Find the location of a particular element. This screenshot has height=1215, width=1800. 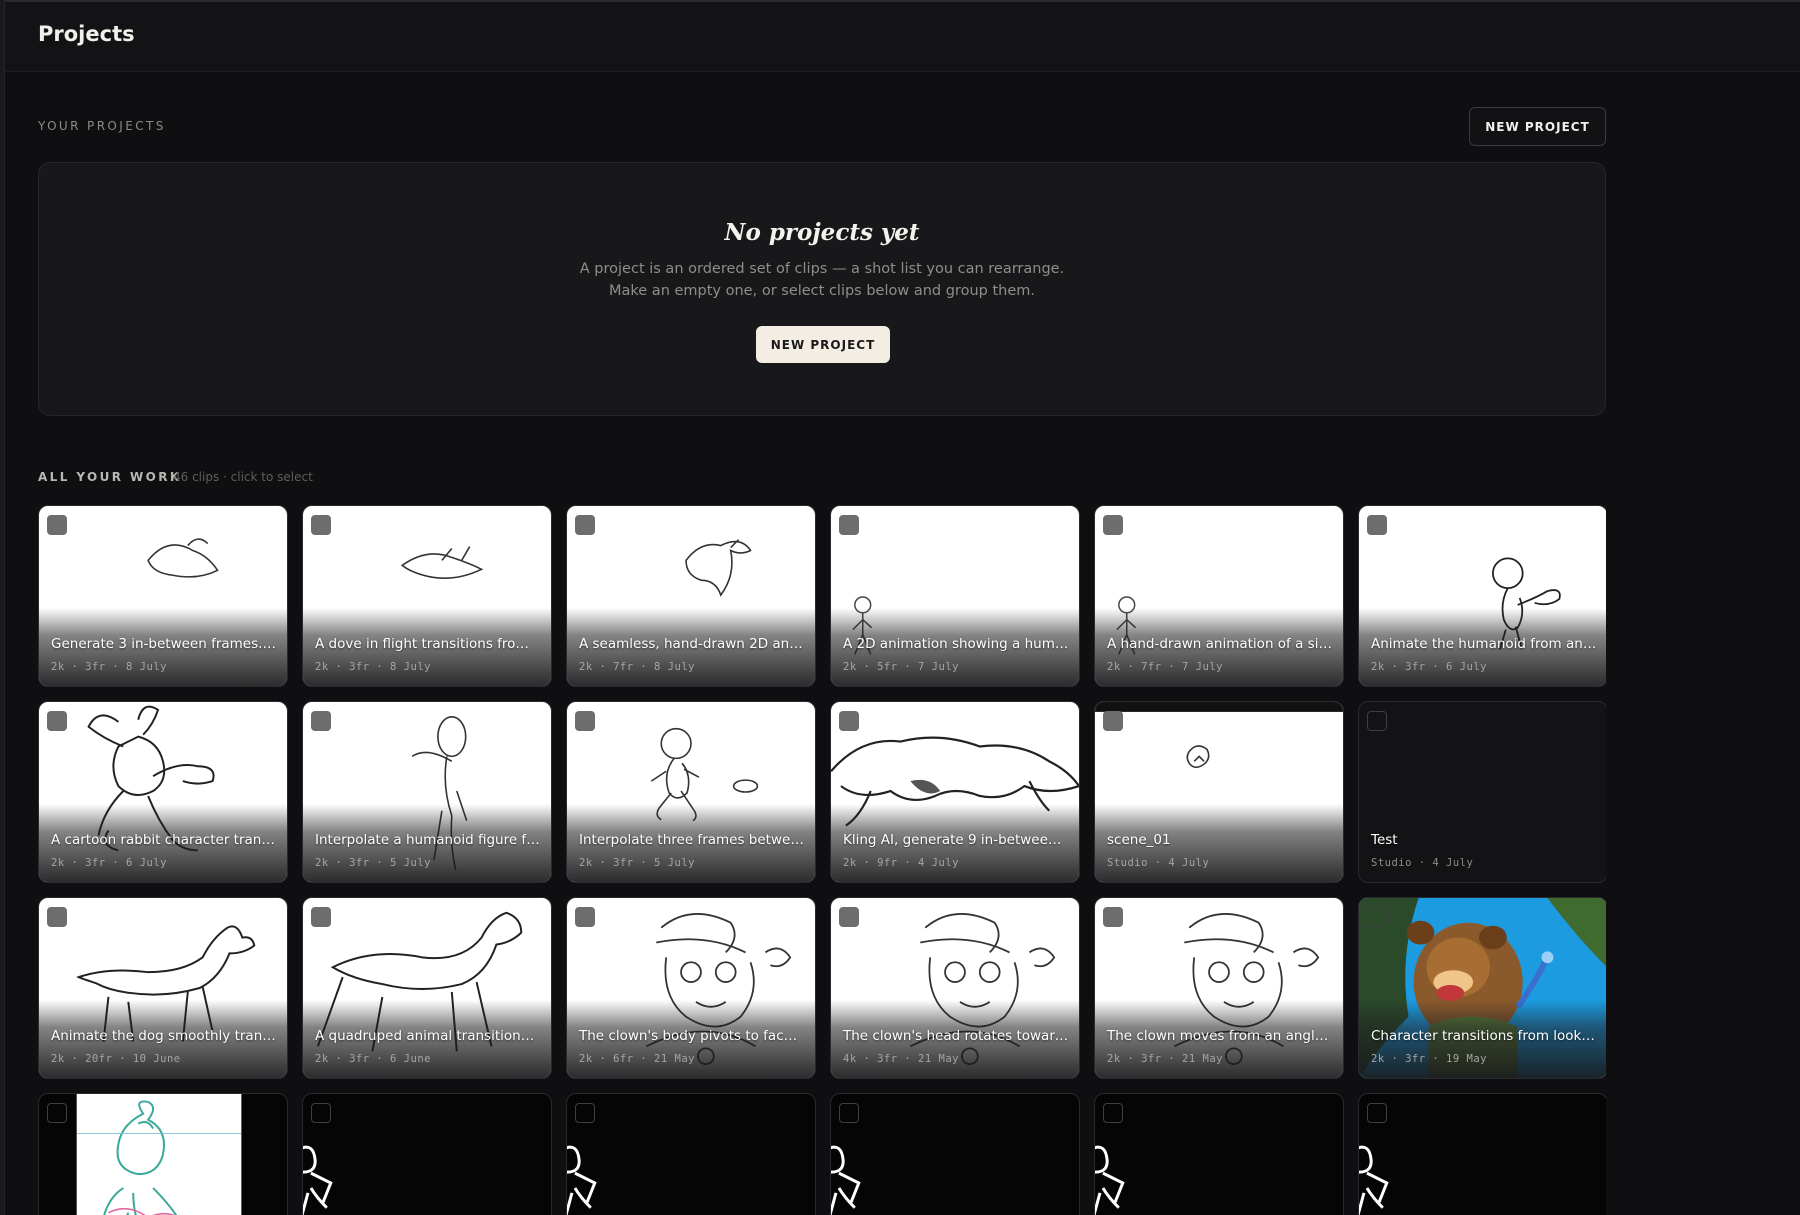

your-projects-label: YOUR PROJECTS is located at coordinates (102, 126).